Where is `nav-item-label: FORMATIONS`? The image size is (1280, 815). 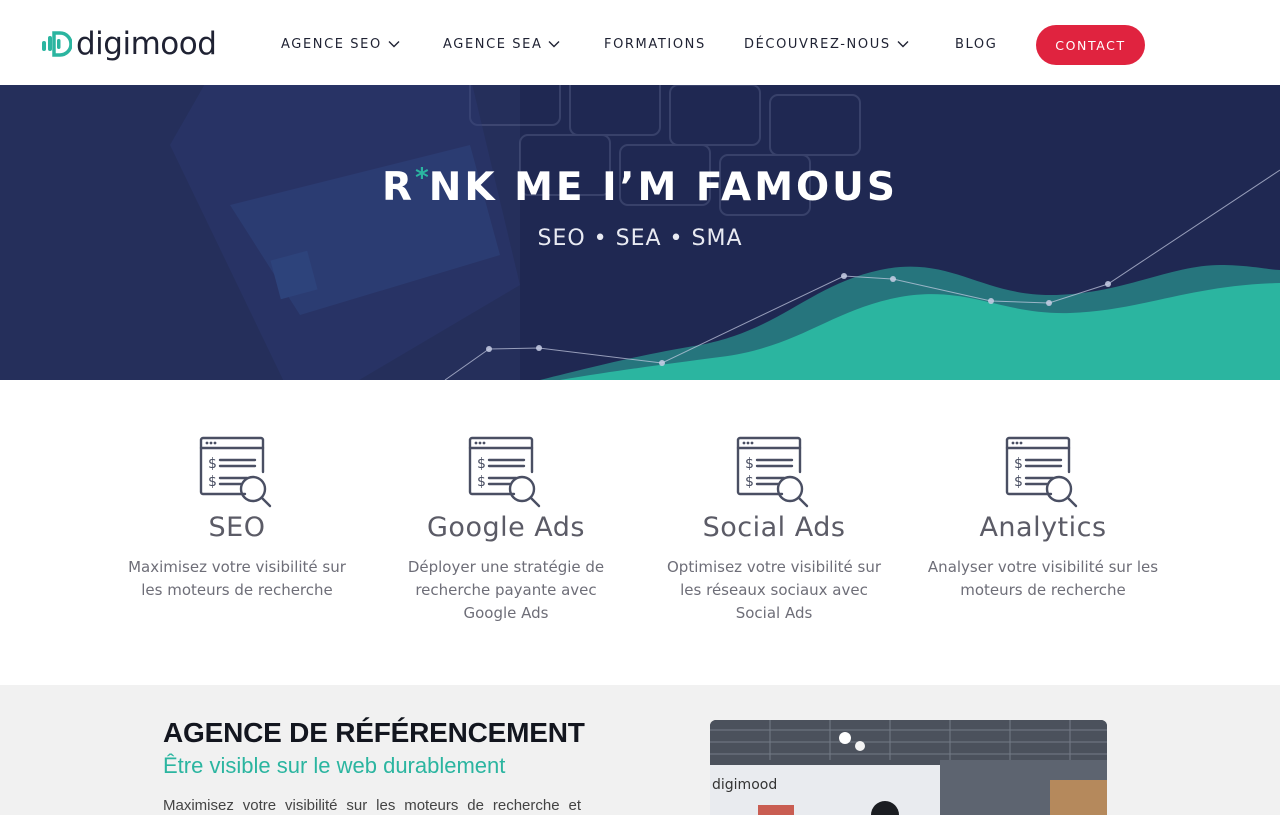 nav-item-label: FORMATIONS is located at coordinates (655, 44).